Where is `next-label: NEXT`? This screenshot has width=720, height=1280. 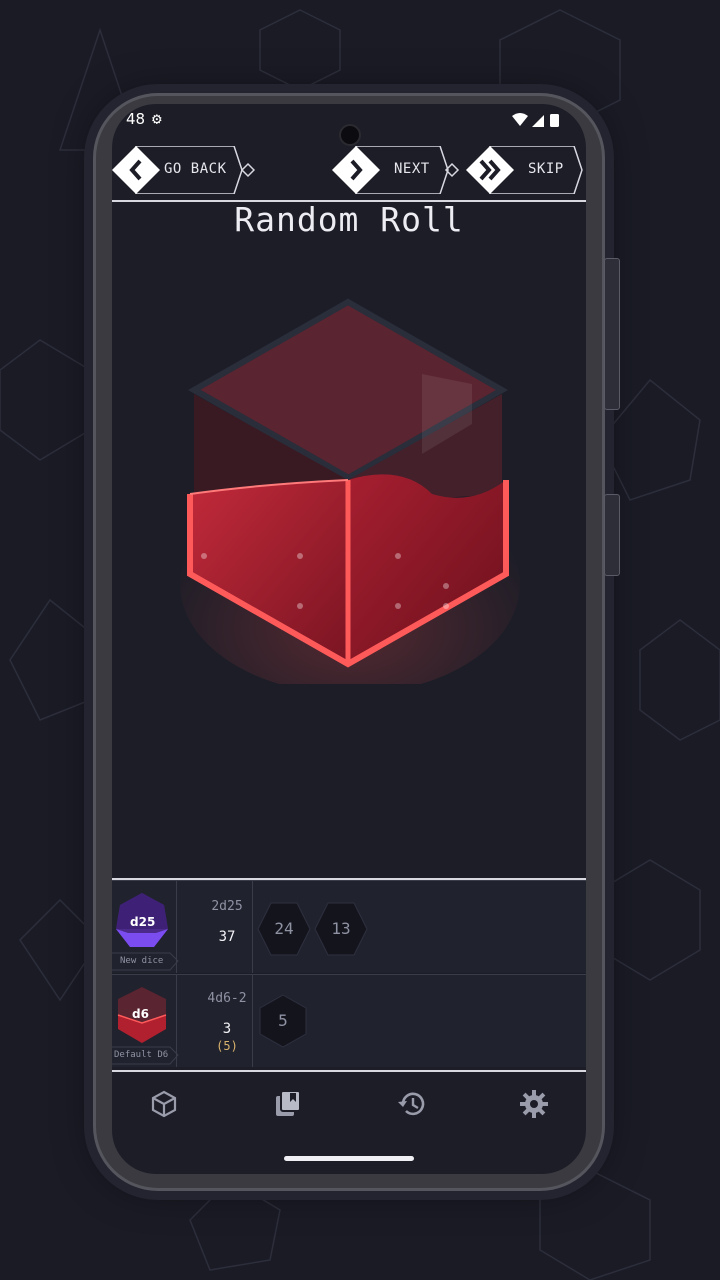
next-label: NEXT is located at coordinates (412, 169).